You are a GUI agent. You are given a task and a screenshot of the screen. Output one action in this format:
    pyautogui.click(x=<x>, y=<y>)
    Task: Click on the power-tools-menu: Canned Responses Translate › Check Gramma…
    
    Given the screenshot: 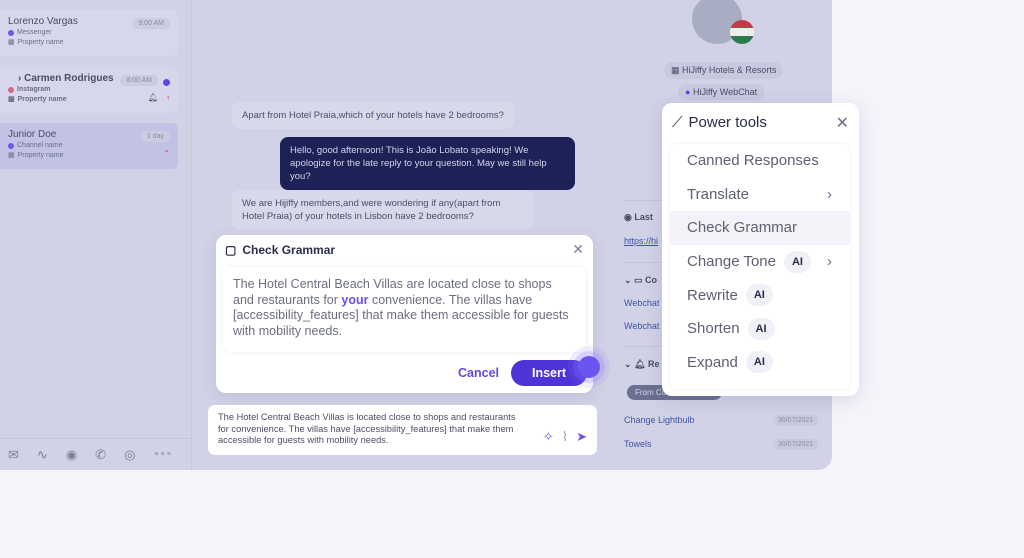 What is the action you would take?
    pyautogui.click(x=760, y=266)
    